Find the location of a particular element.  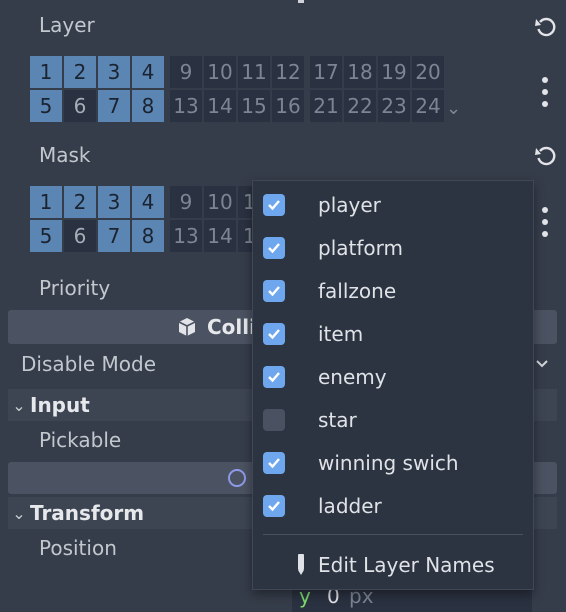

popup-item-label: player is located at coordinates (349, 204).